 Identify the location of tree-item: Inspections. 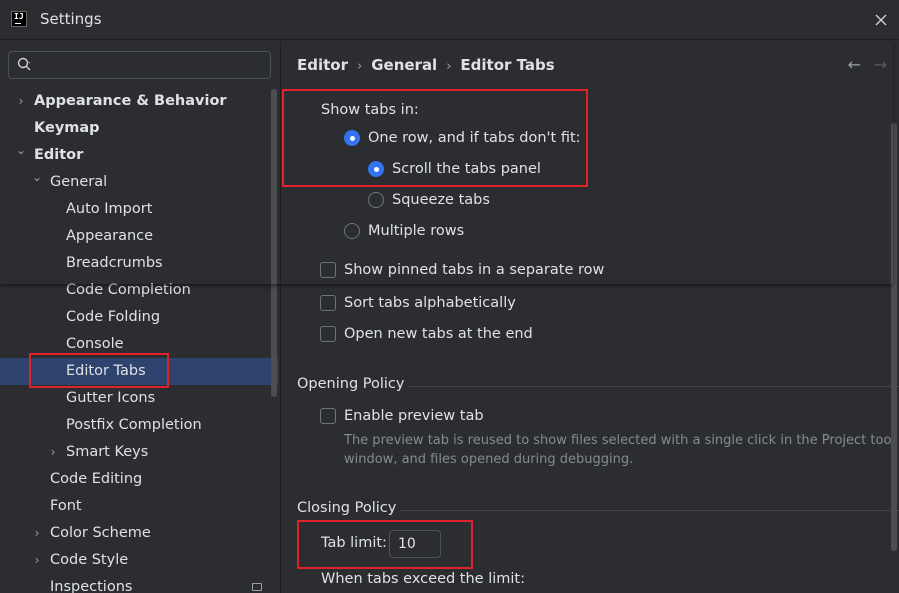
(139, 583).